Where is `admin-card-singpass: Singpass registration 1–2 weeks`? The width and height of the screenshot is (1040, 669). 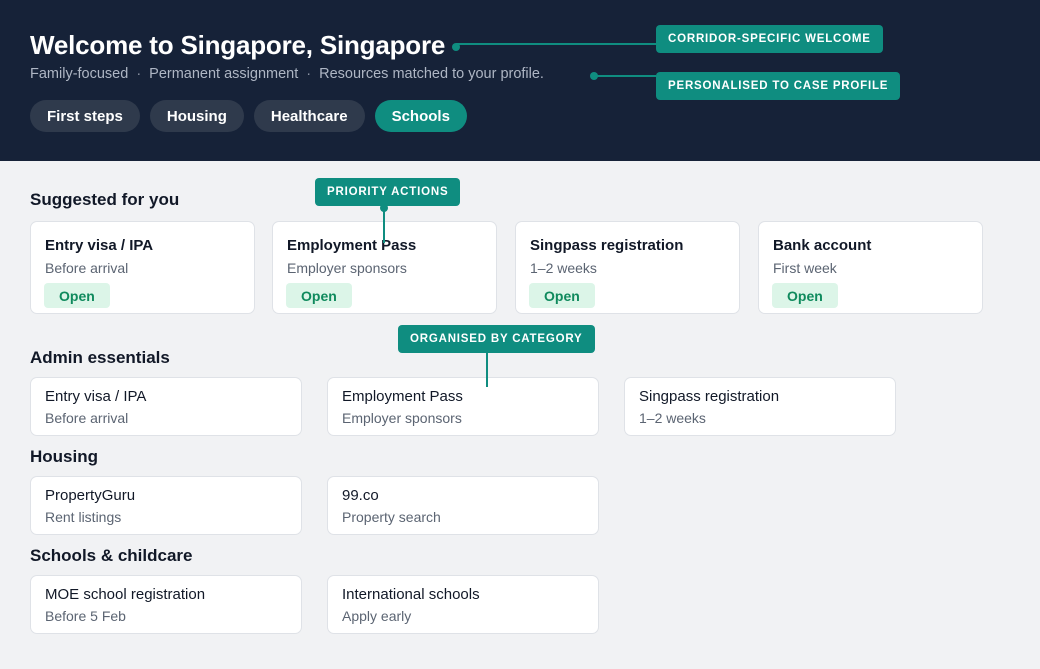 admin-card-singpass: Singpass registration 1–2 weeks is located at coordinates (760, 406).